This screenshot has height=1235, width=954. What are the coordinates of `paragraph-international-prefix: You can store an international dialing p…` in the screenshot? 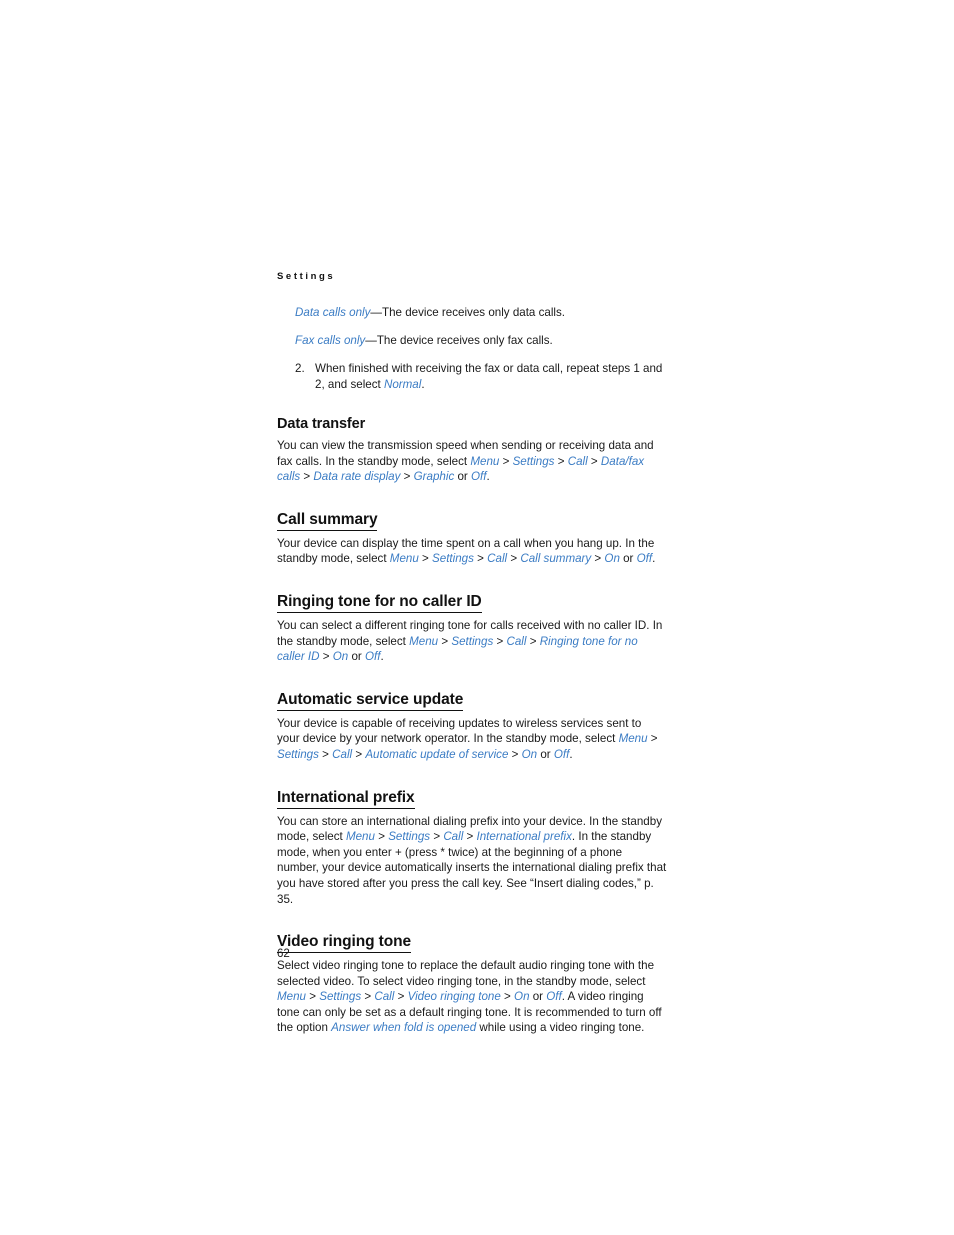 It's located at (472, 861).